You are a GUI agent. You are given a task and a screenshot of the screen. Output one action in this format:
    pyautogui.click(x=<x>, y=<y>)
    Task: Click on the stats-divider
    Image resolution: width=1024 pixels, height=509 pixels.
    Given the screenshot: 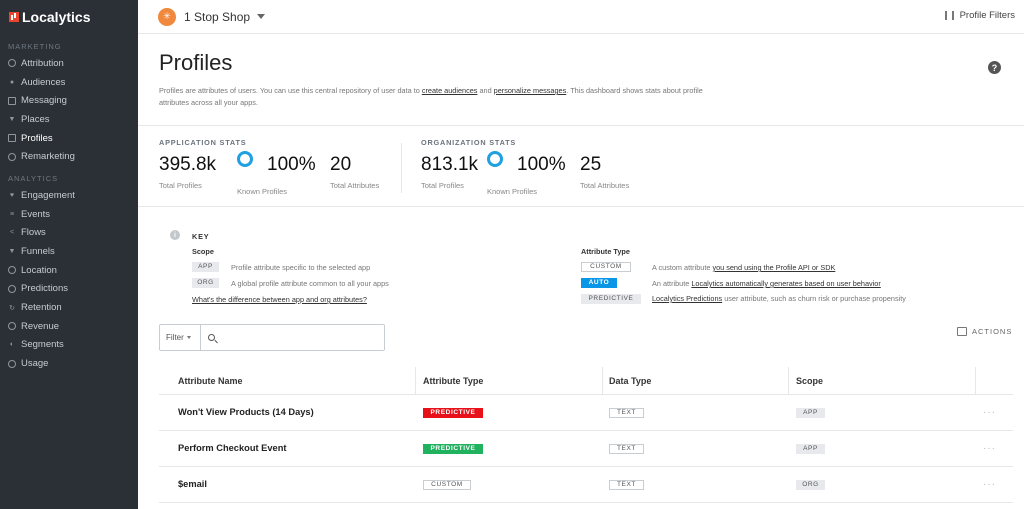 What is the action you would take?
    pyautogui.click(x=401, y=168)
    